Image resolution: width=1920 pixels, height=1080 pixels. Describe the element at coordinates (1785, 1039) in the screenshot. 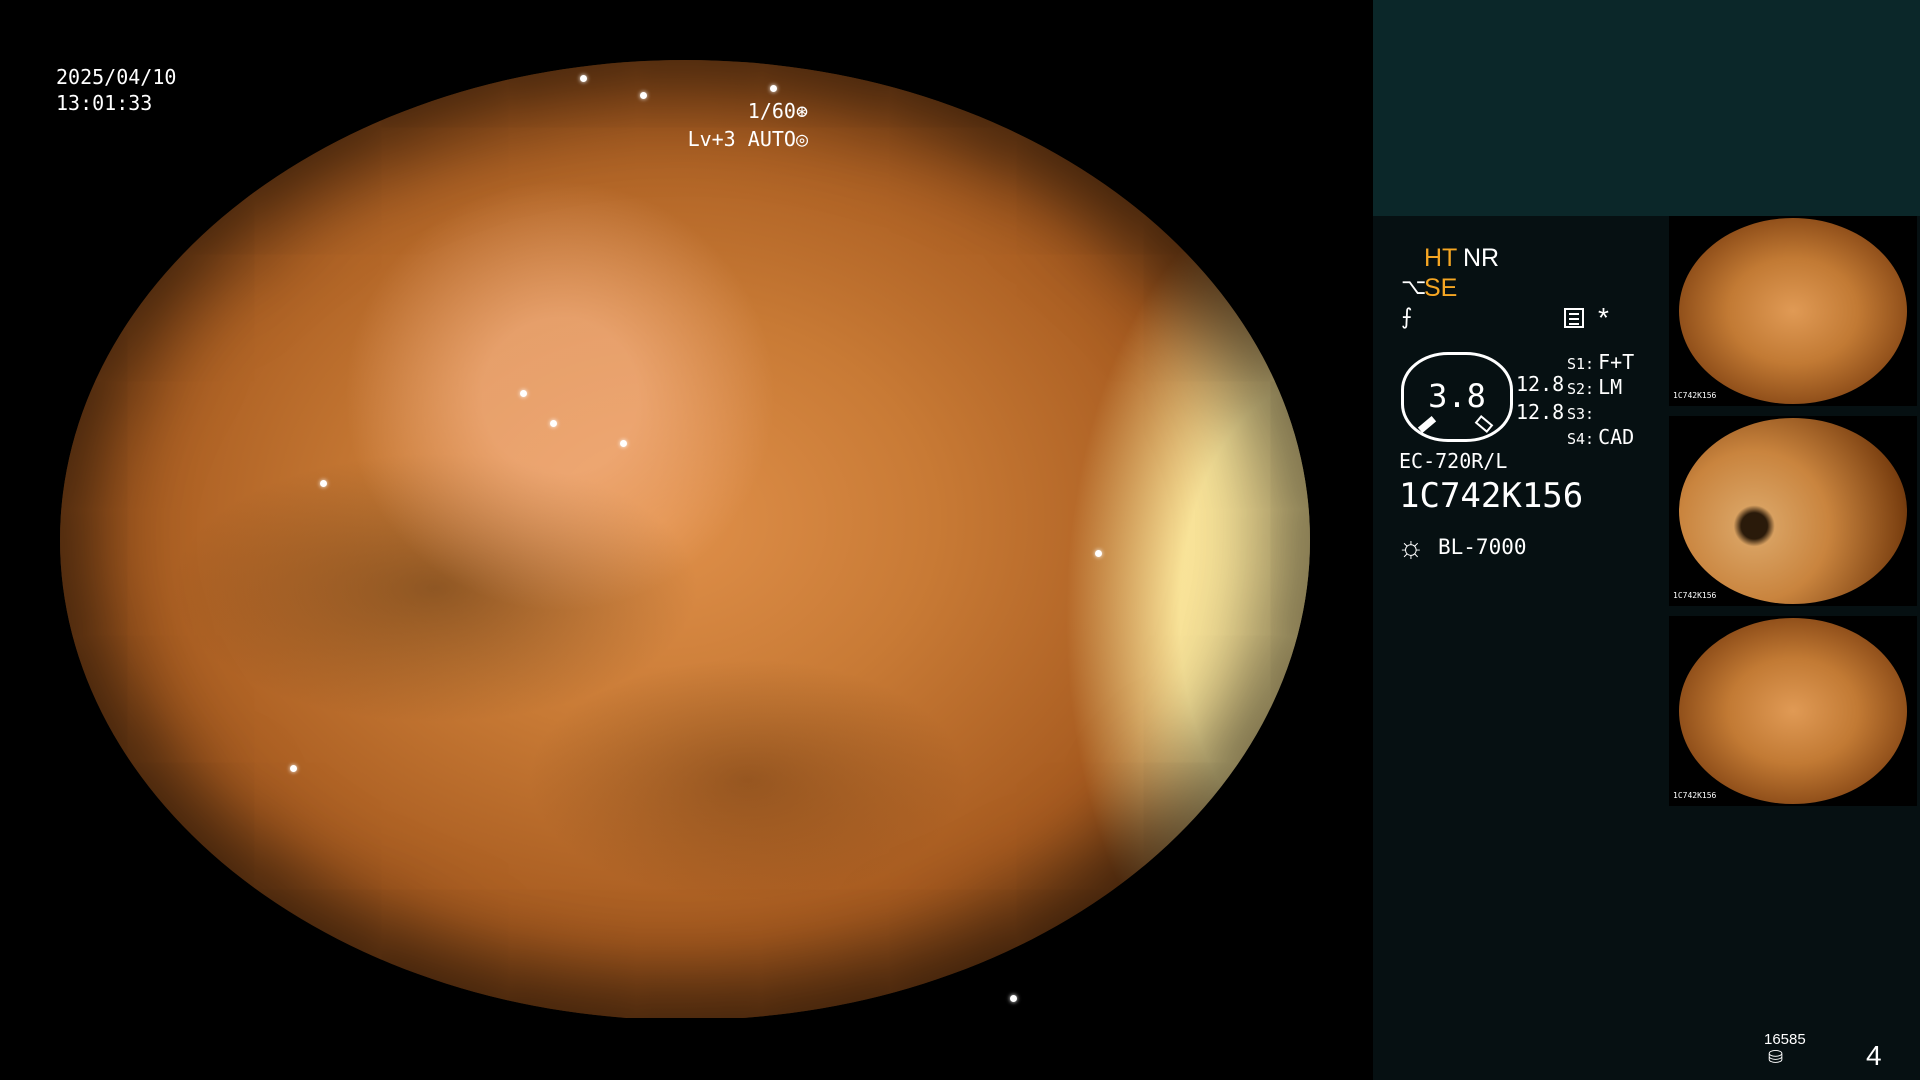

I see `storage-counter: 16585` at that location.